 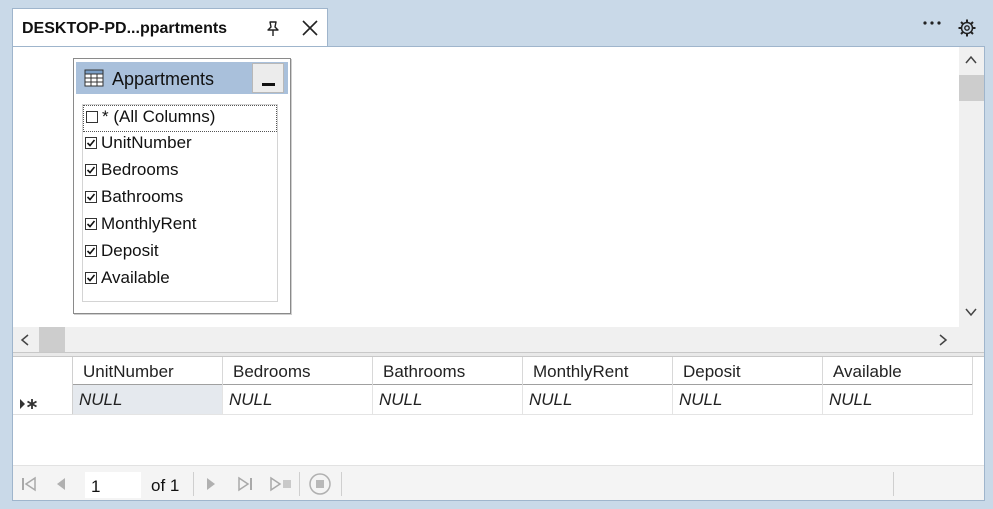 I want to click on vertical-scrollbar, so click(x=971, y=187).